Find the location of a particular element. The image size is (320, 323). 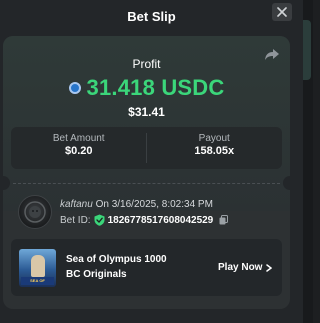

date-prefix: On is located at coordinates (102, 204).